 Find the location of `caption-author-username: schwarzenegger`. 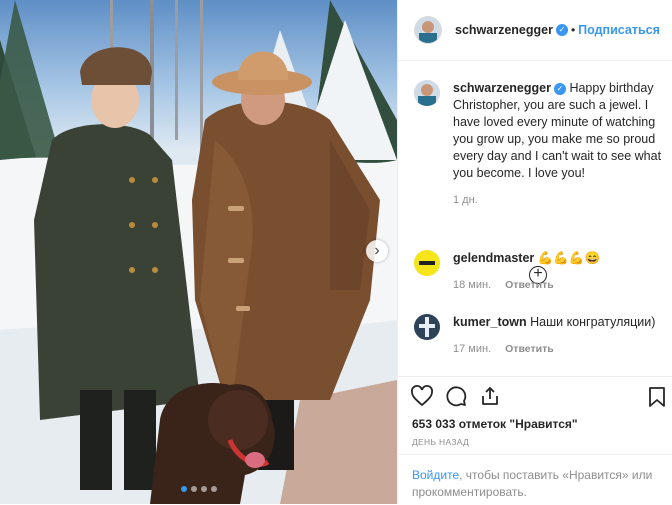

caption-author-username: schwarzenegger is located at coordinates (502, 88).